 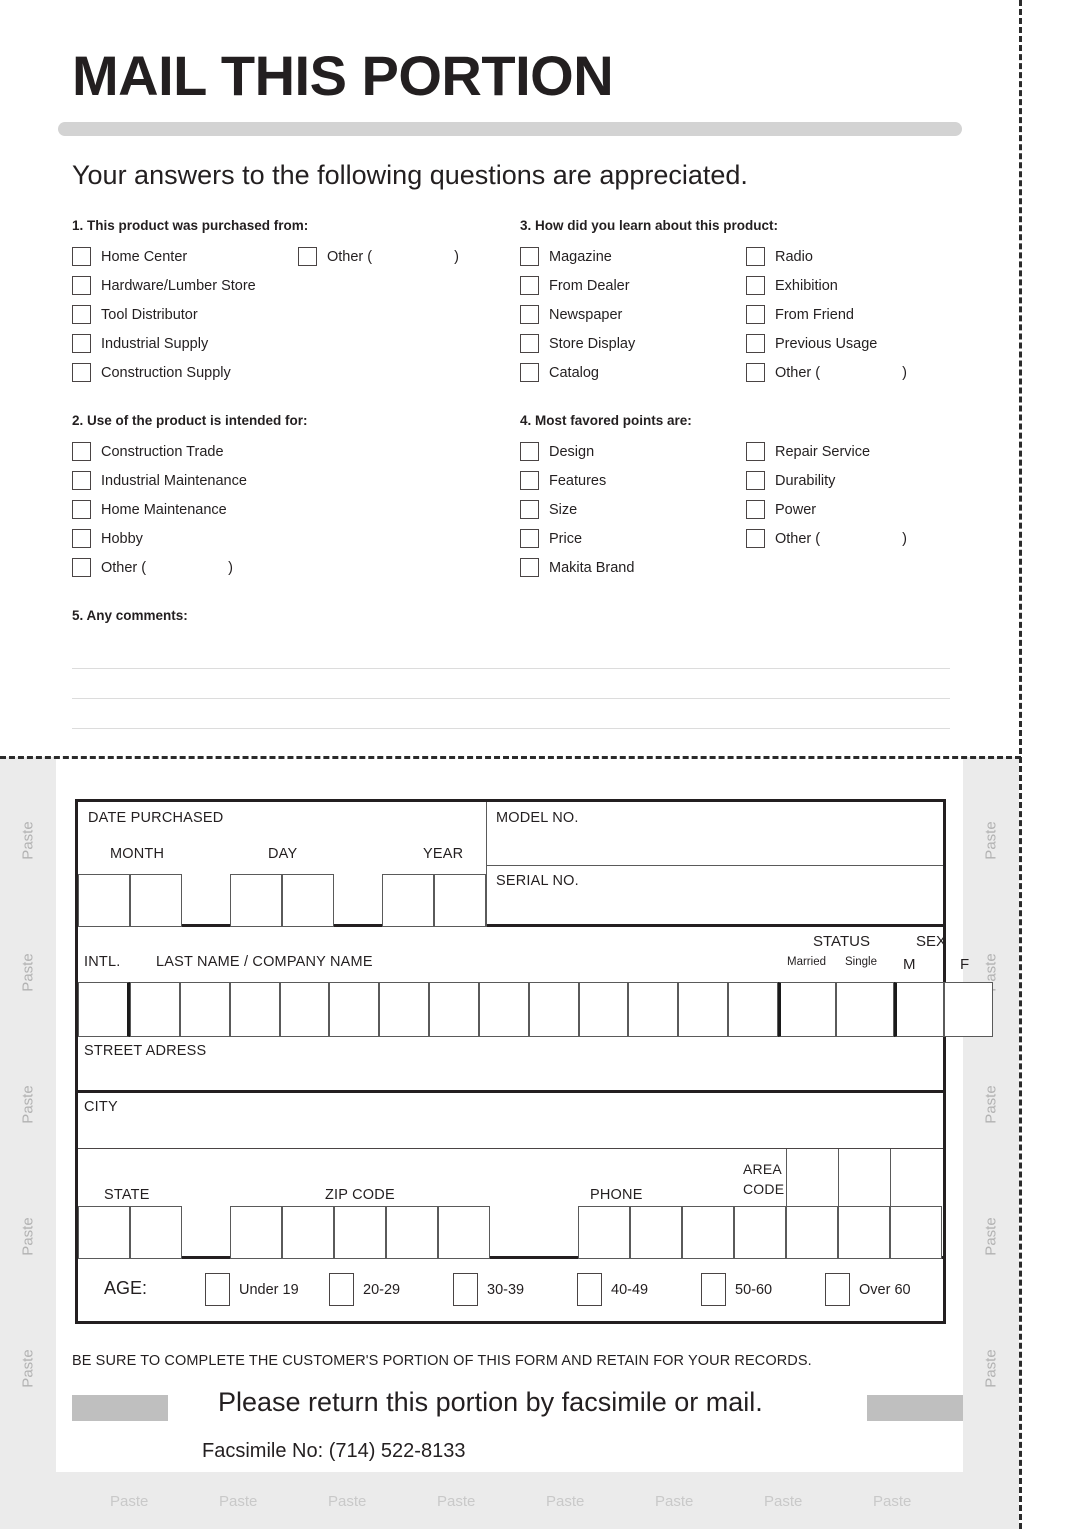 I want to click on option-q2-left-4: Other (), so click(x=185, y=567).